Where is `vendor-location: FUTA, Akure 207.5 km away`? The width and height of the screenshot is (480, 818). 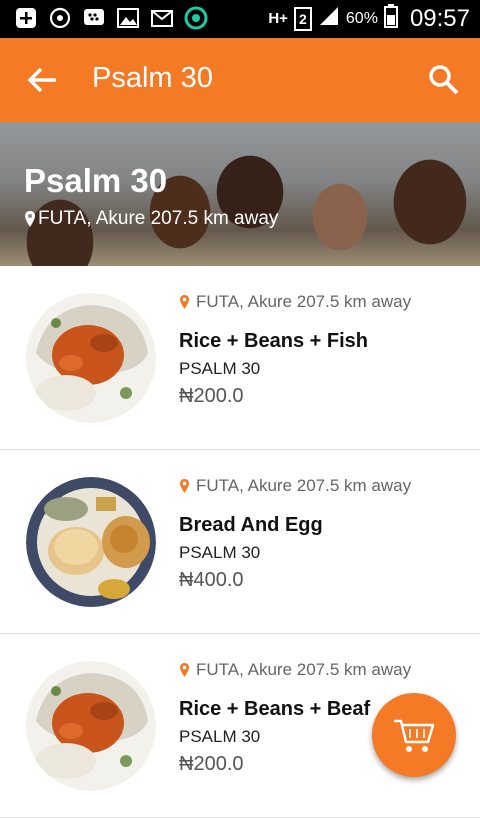 vendor-location: FUTA, Akure 207.5 km away is located at coordinates (151, 219).